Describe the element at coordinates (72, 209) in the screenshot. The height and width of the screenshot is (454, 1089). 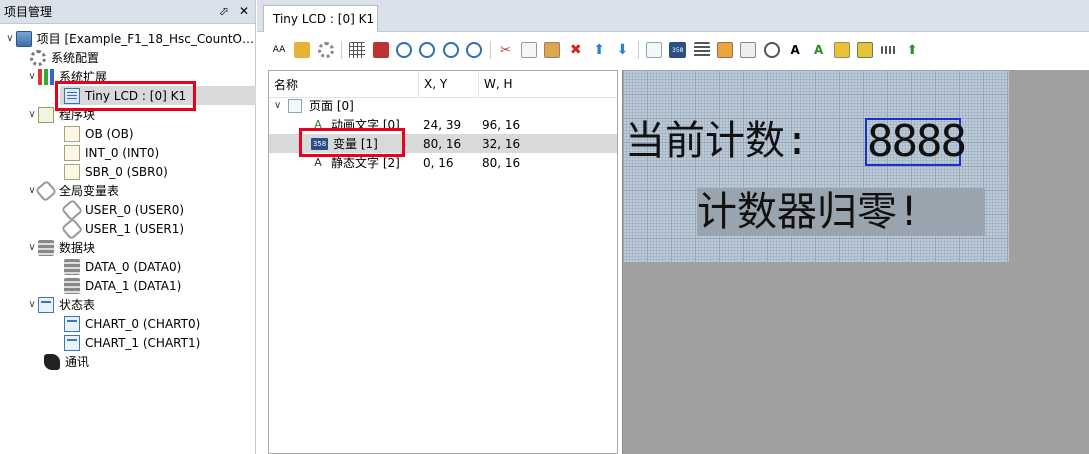
I see `variable-table-icon` at that location.